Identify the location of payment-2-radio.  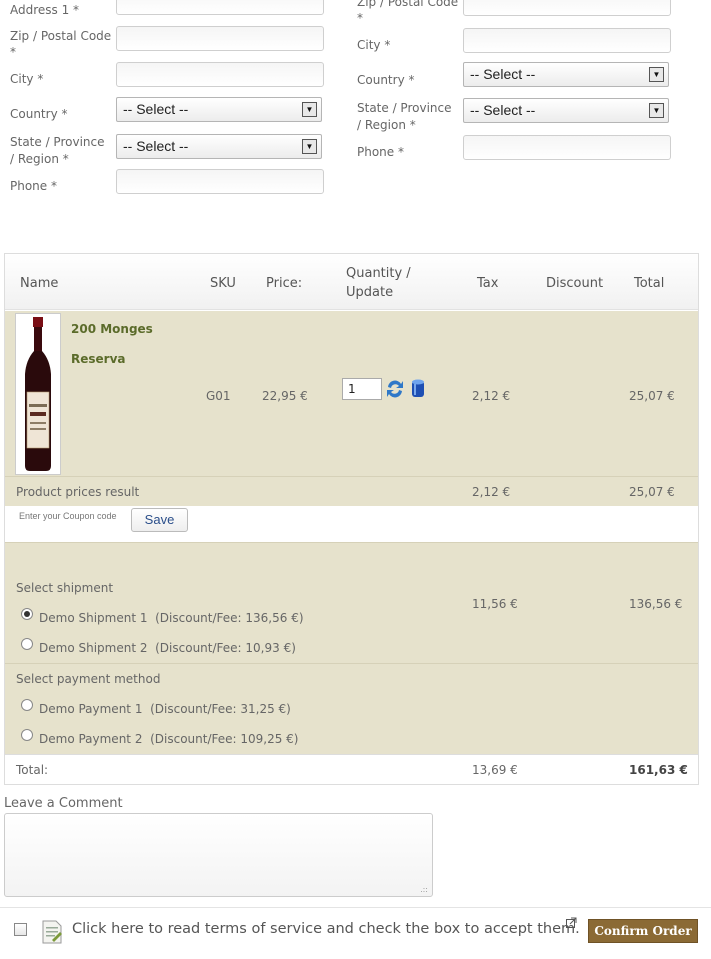
(27, 735).